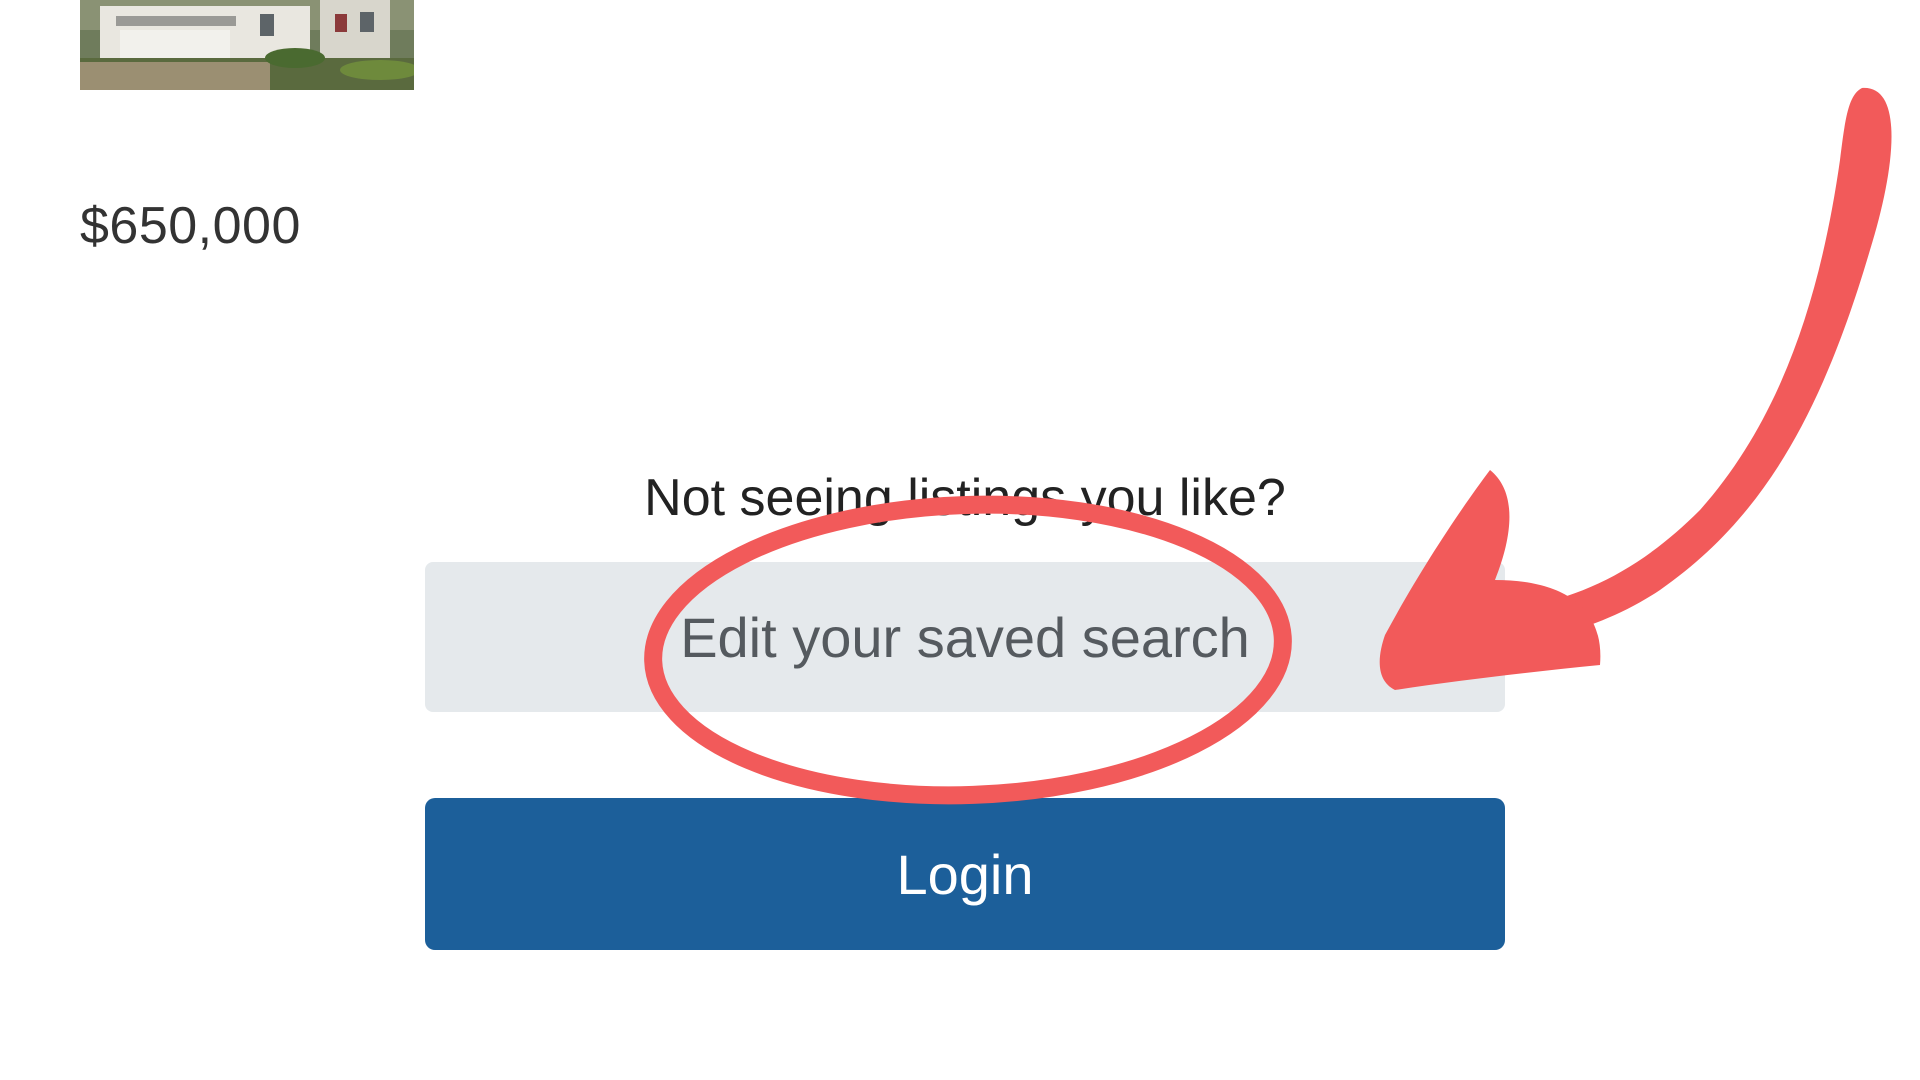 Image resolution: width=1920 pixels, height=1080 pixels. I want to click on listing-photo, so click(247, 45).